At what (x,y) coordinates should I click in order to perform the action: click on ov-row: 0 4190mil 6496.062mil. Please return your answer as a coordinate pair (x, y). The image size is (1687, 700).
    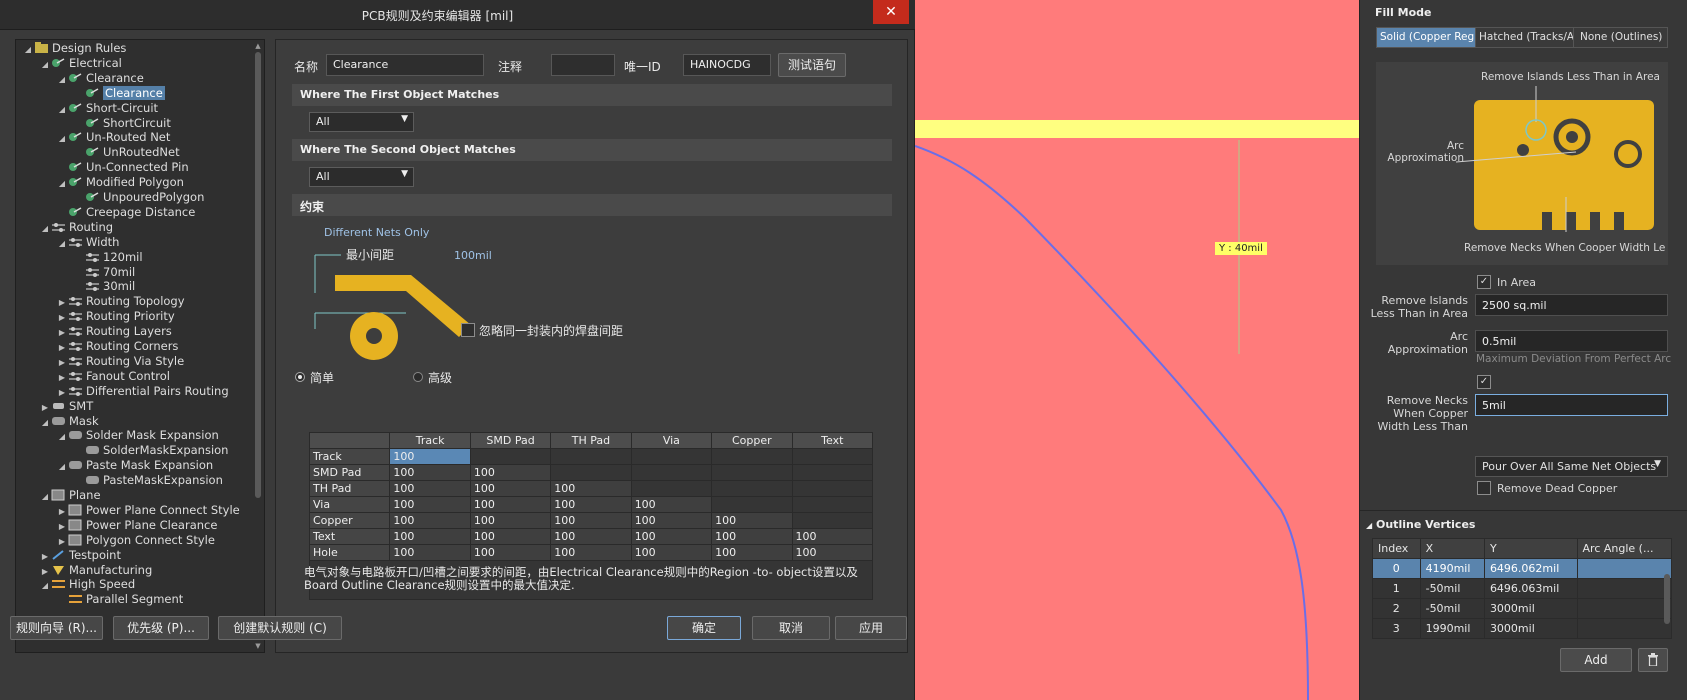
    Looking at the image, I should click on (1522, 568).